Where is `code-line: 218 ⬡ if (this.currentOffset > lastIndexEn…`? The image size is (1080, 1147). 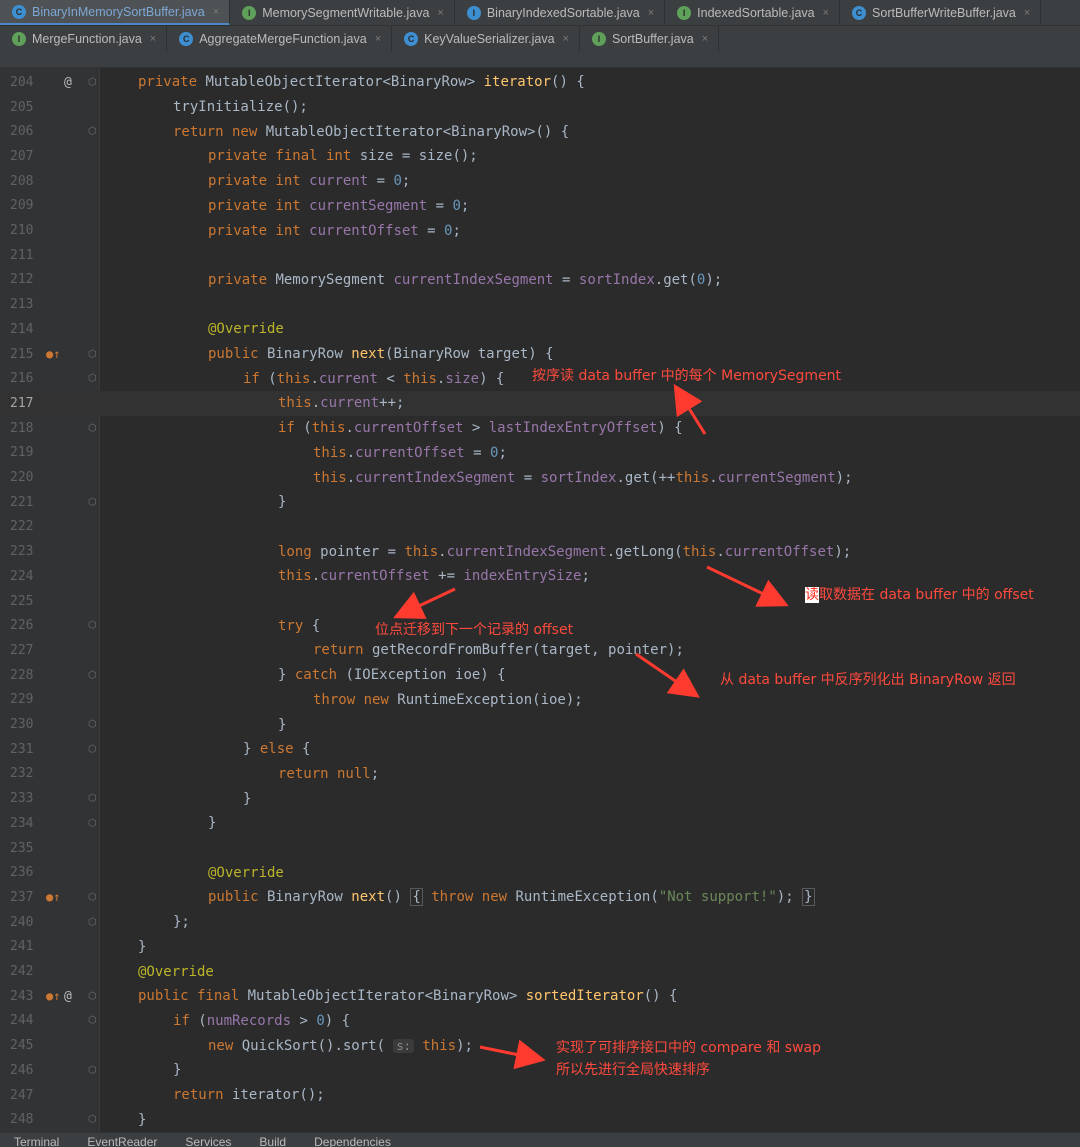 code-line: 218 ⬡ if (this.currentOffset > lastIndexEn… is located at coordinates (540, 428).